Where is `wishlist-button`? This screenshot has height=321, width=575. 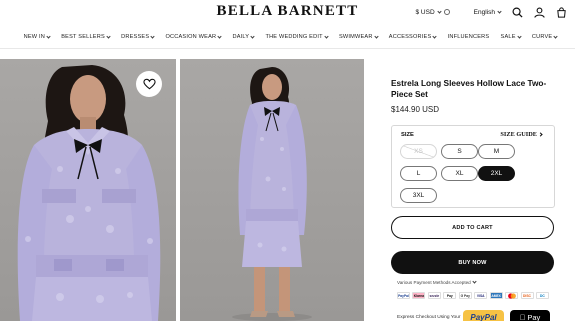
wishlist-button is located at coordinates (149, 84).